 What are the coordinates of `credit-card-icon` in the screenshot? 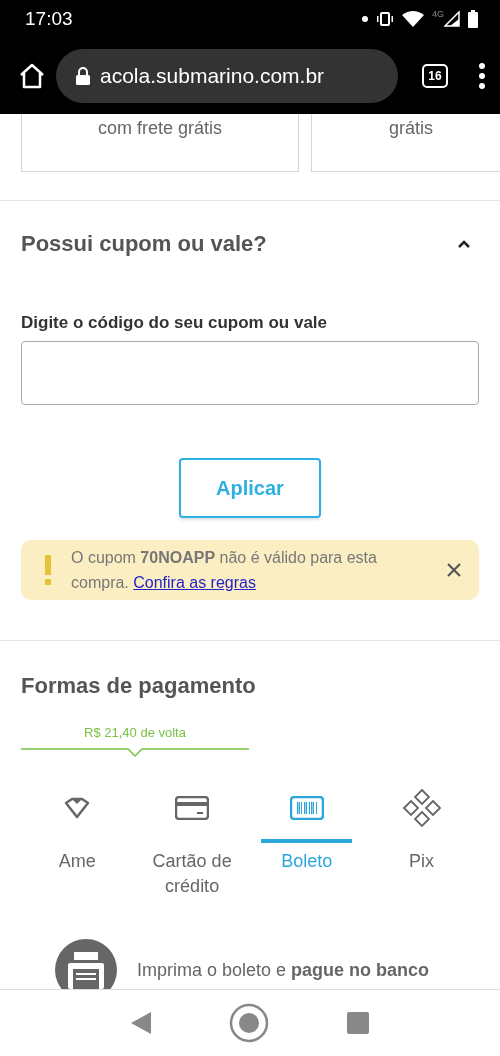 It's located at (192, 808).